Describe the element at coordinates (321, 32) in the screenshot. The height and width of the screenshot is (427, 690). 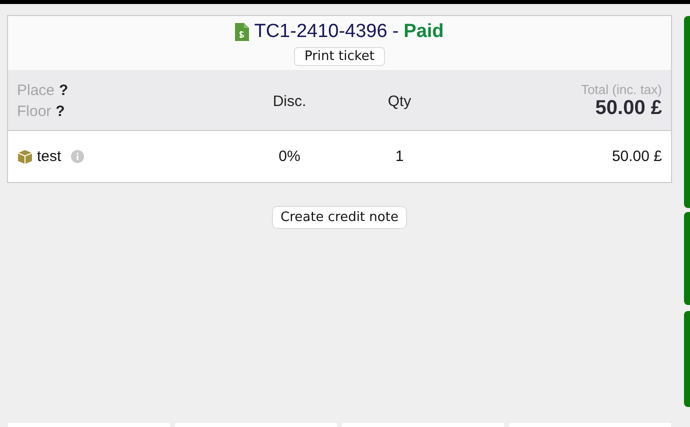
I see `ticket-number: TC1-2410-4396` at that location.